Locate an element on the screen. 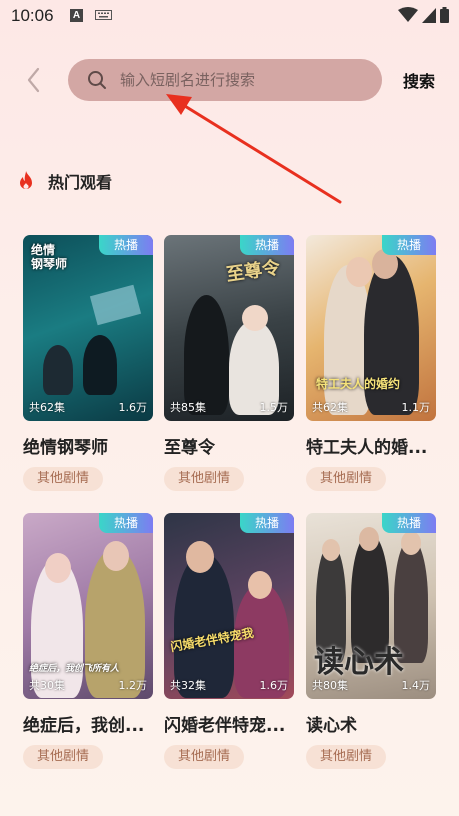 Image resolution: width=459 pixels, height=816 pixels. drama-poster: 绝情 钢琴师 热播 共62集 1.6万 is located at coordinates (88, 328).